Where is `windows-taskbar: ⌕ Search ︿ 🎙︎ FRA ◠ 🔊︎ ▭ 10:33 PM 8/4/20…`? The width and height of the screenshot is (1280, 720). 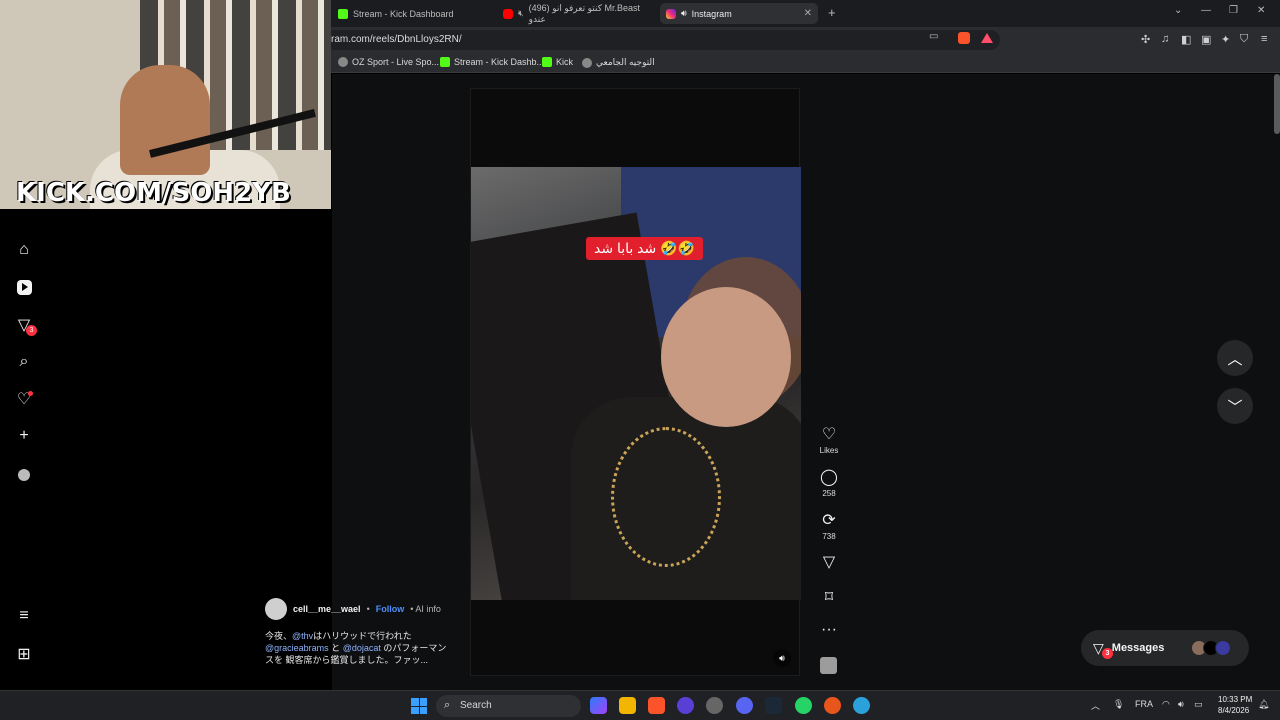
windows-taskbar: ⌕ Search ︿ 🎙︎ FRA ◠ 🔊︎ ▭ 10:33 PM 8/4/20… is located at coordinates (640, 705).